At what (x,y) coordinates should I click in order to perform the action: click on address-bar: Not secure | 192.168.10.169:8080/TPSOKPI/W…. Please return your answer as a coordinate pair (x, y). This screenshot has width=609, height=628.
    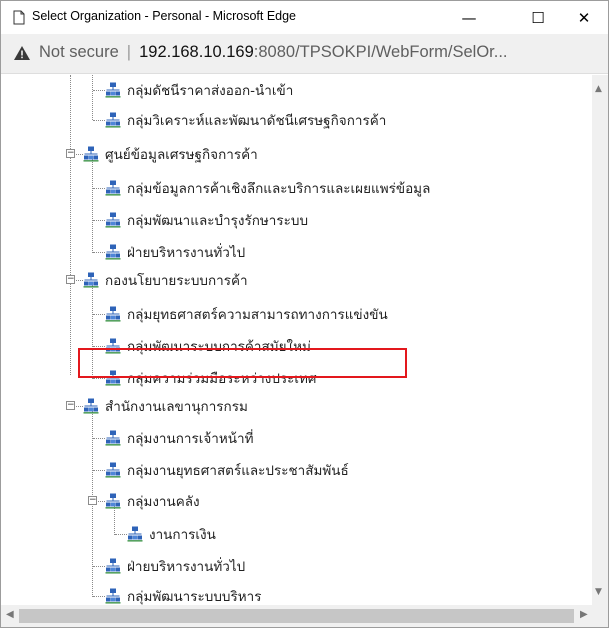
    Looking at the image, I should click on (304, 54).